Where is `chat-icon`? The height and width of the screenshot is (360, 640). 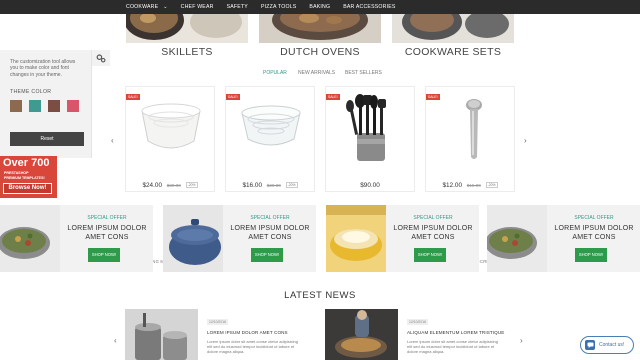
chat-icon is located at coordinates (590, 345).